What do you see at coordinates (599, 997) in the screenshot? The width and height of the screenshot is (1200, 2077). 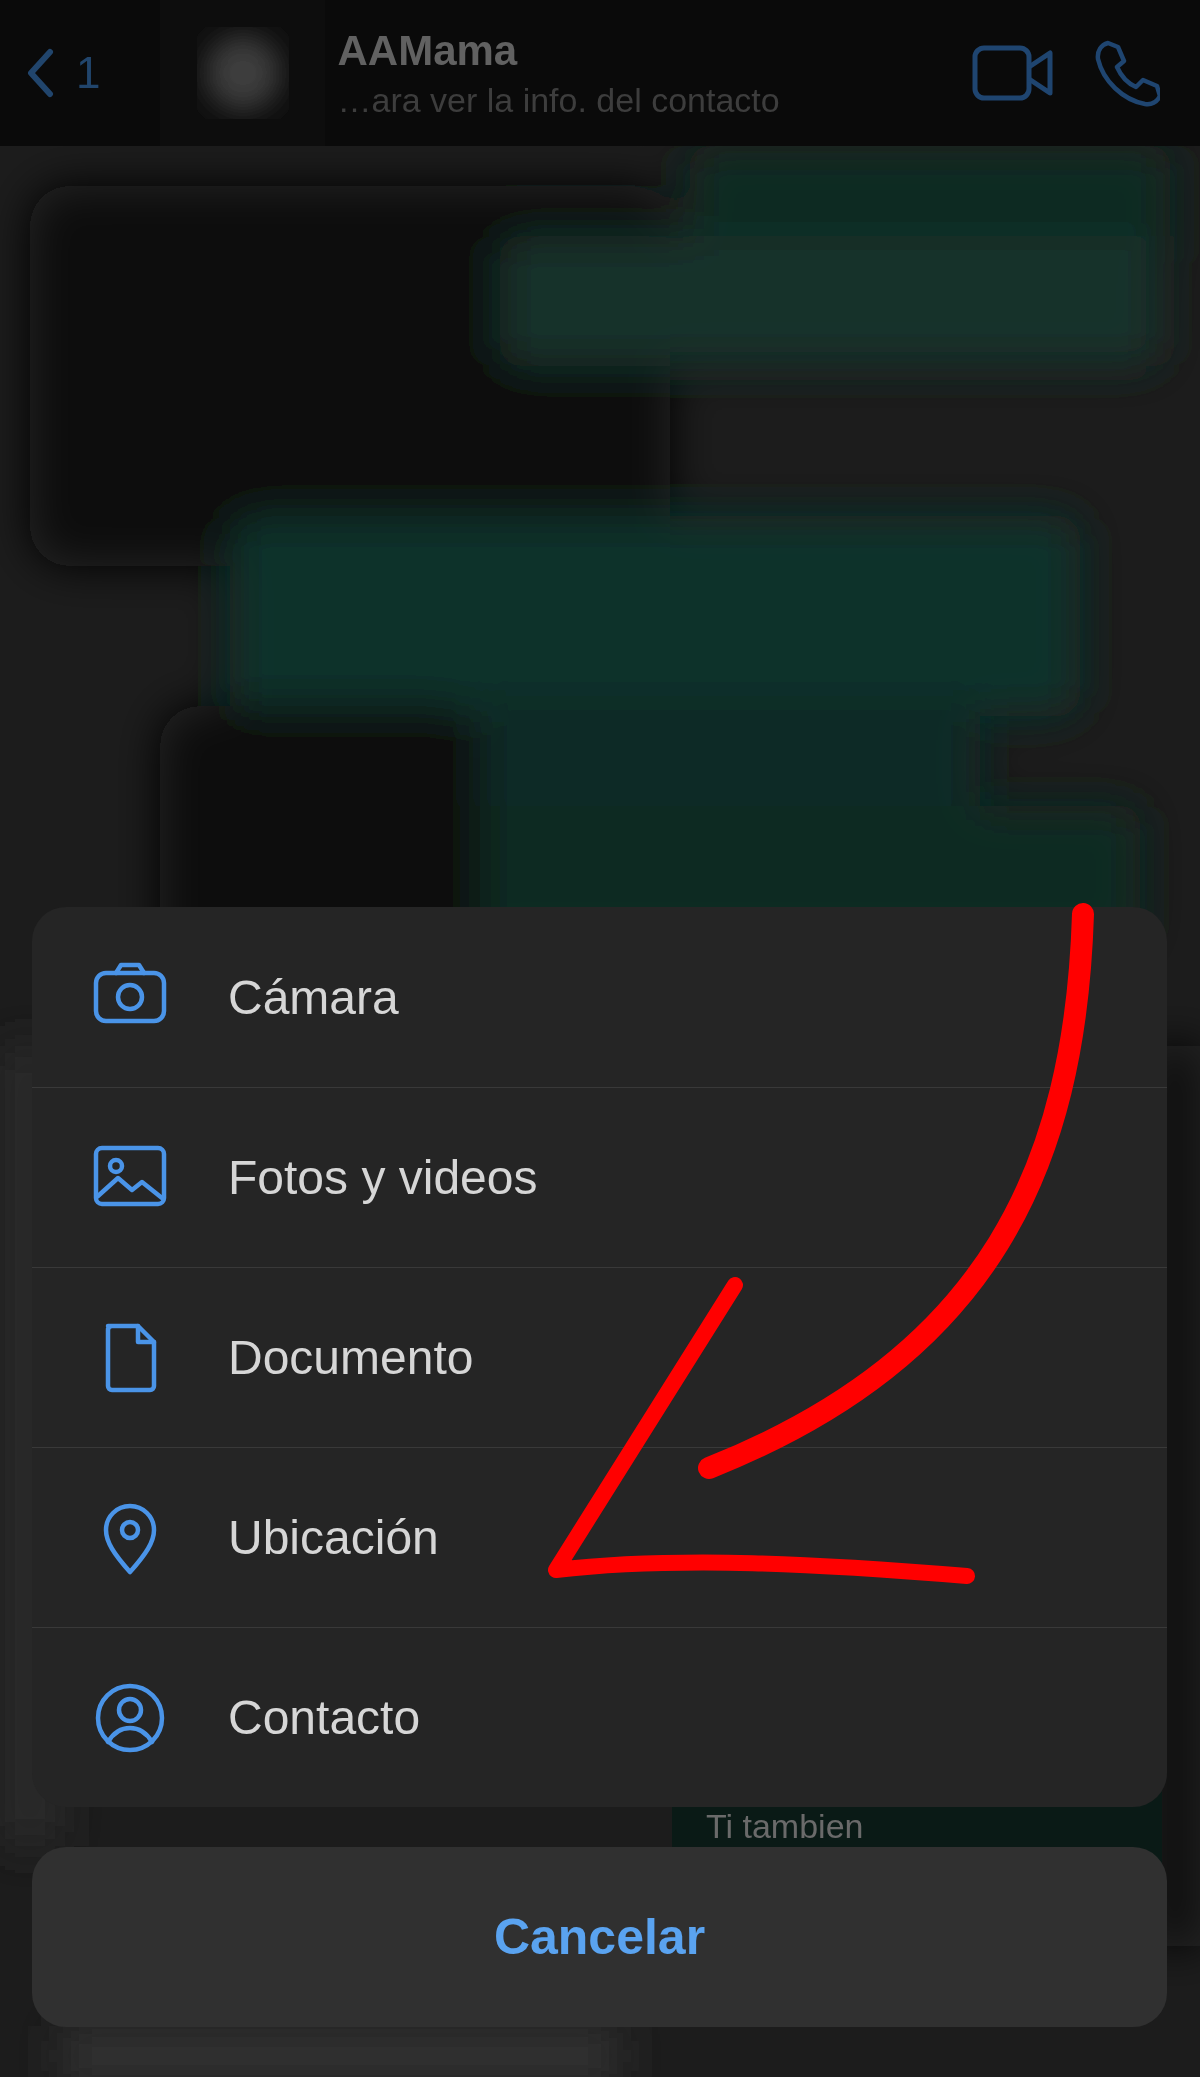 I see `menu-item: Cámara` at bounding box center [599, 997].